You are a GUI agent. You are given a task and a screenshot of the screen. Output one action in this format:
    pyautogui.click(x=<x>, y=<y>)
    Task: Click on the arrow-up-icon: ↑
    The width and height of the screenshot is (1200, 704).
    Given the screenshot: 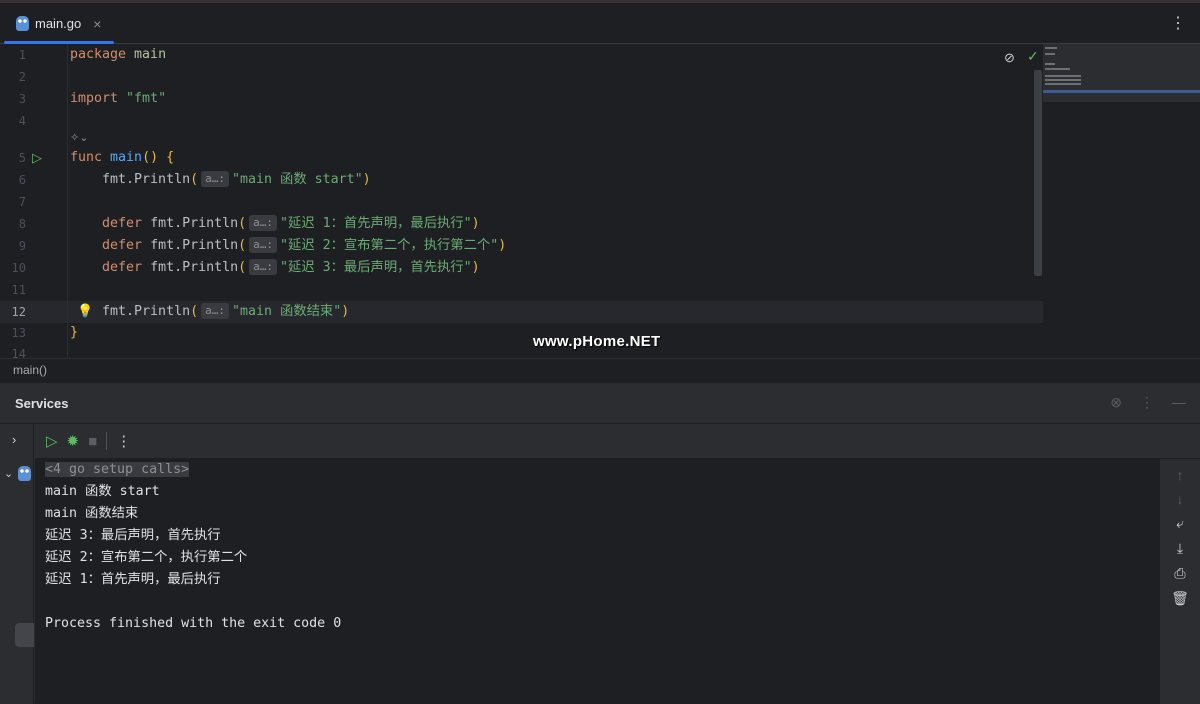 What is the action you would take?
    pyautogui.click(x=1180, y=475)
    